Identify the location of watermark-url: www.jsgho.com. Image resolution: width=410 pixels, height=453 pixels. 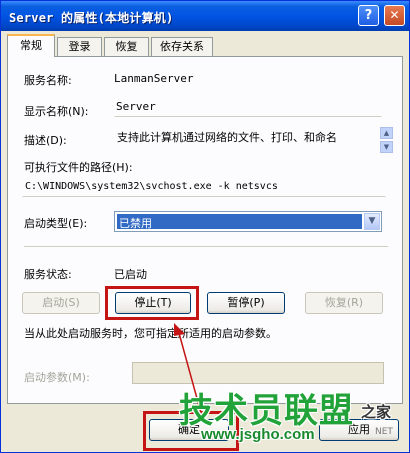
(258, 434).